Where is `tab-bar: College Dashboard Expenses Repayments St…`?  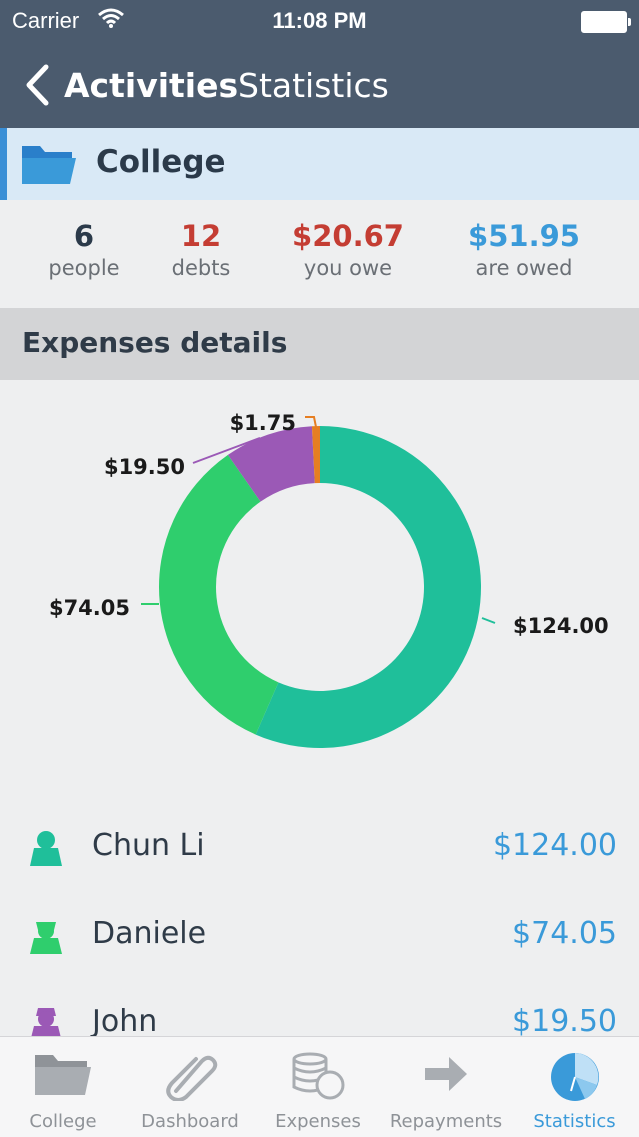
tab-bar: College Dashboard Expenses Repayments St… is located at coordinates (319, 1086).